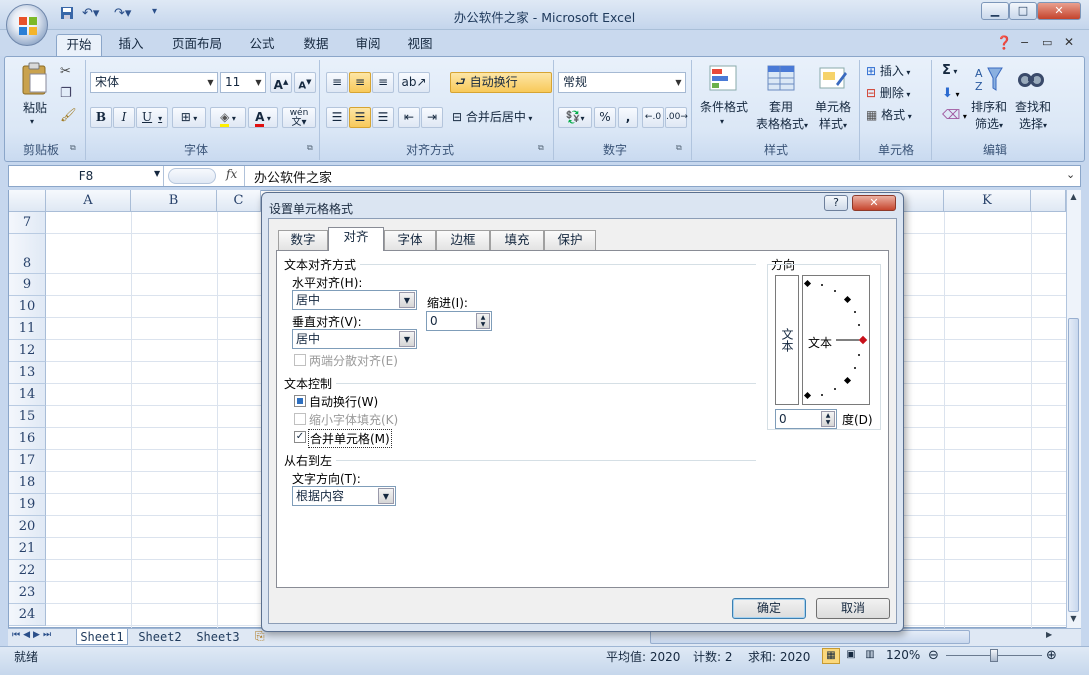 This screenshot has width=1089, height=675. Describe the element at coordinates (68, 115) in the screenshot. I see `format-painter-icon: 🖌` at that location.